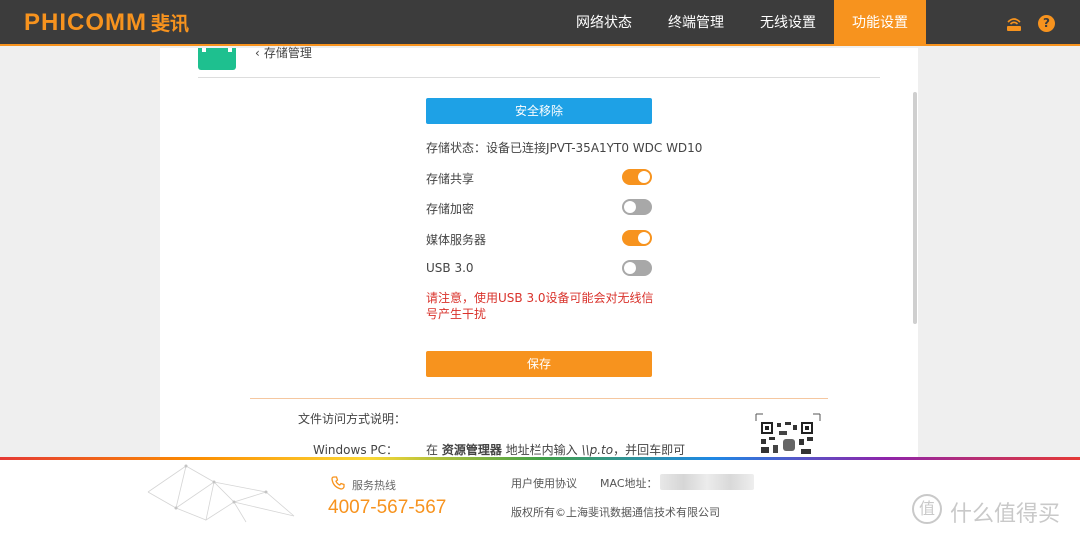 Image resolution: width=1080 pixels, height=537 pixels. What do you see at coordinates (539, 398) in the screenshot?
I see `section-divider` at bounding box center [539, 398].